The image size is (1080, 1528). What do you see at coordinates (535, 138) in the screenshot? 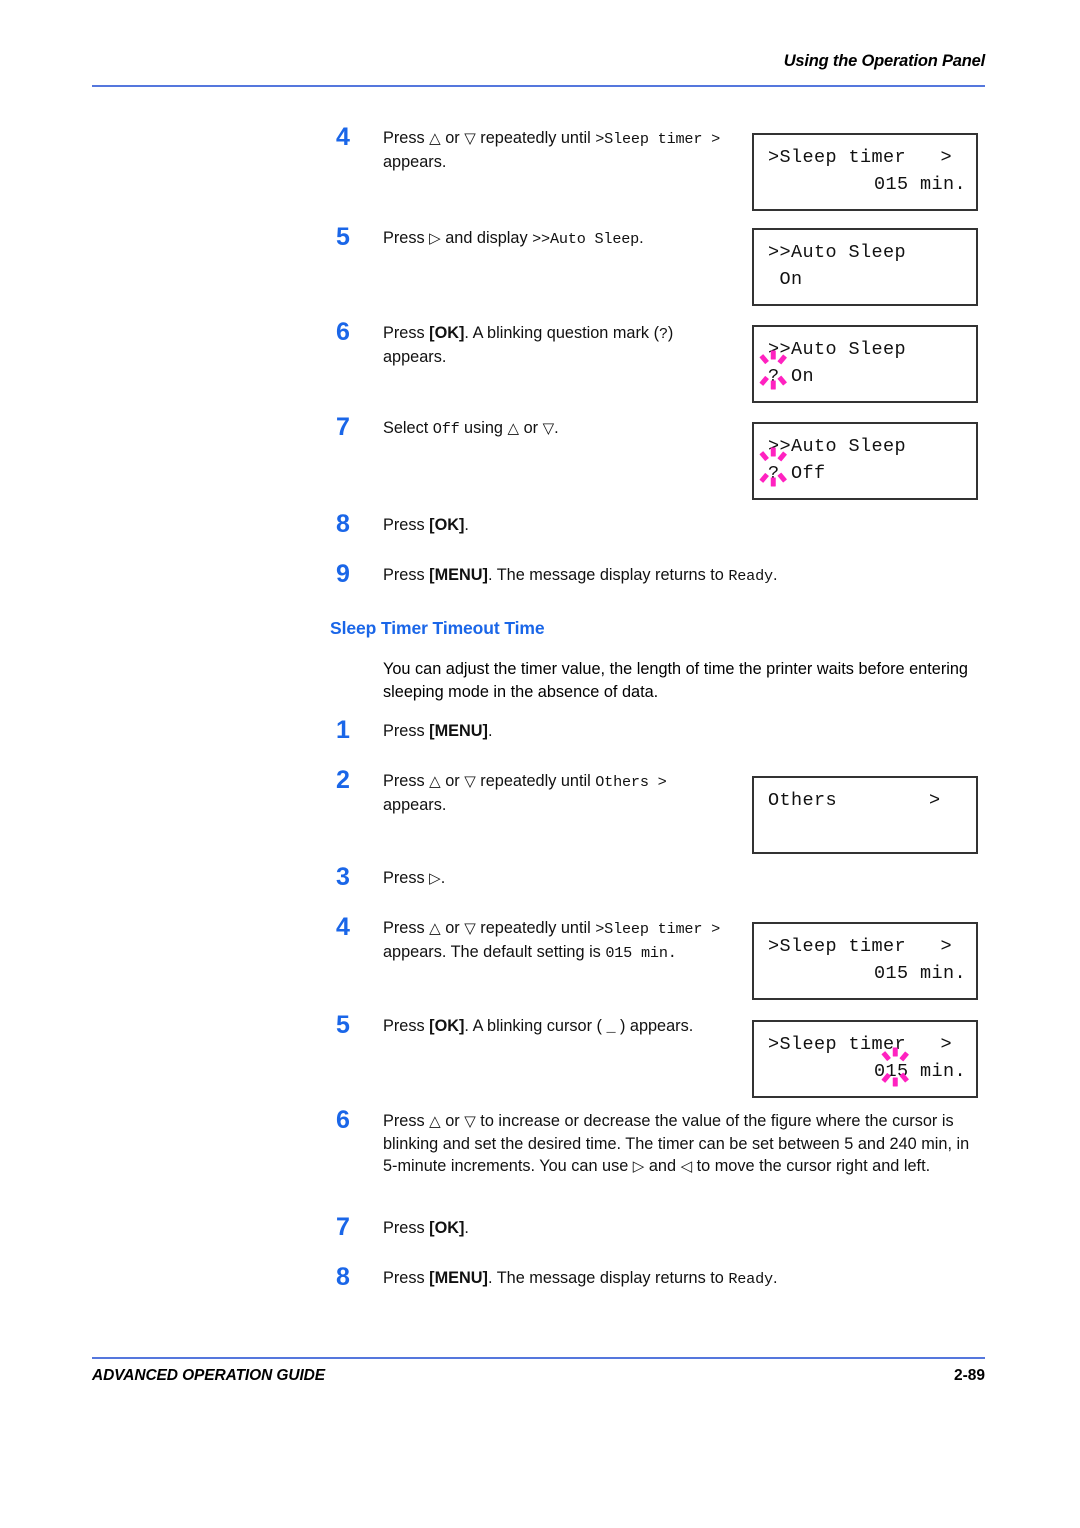
I see `step-text: repeatedly until` at bounding box center [535, 138].